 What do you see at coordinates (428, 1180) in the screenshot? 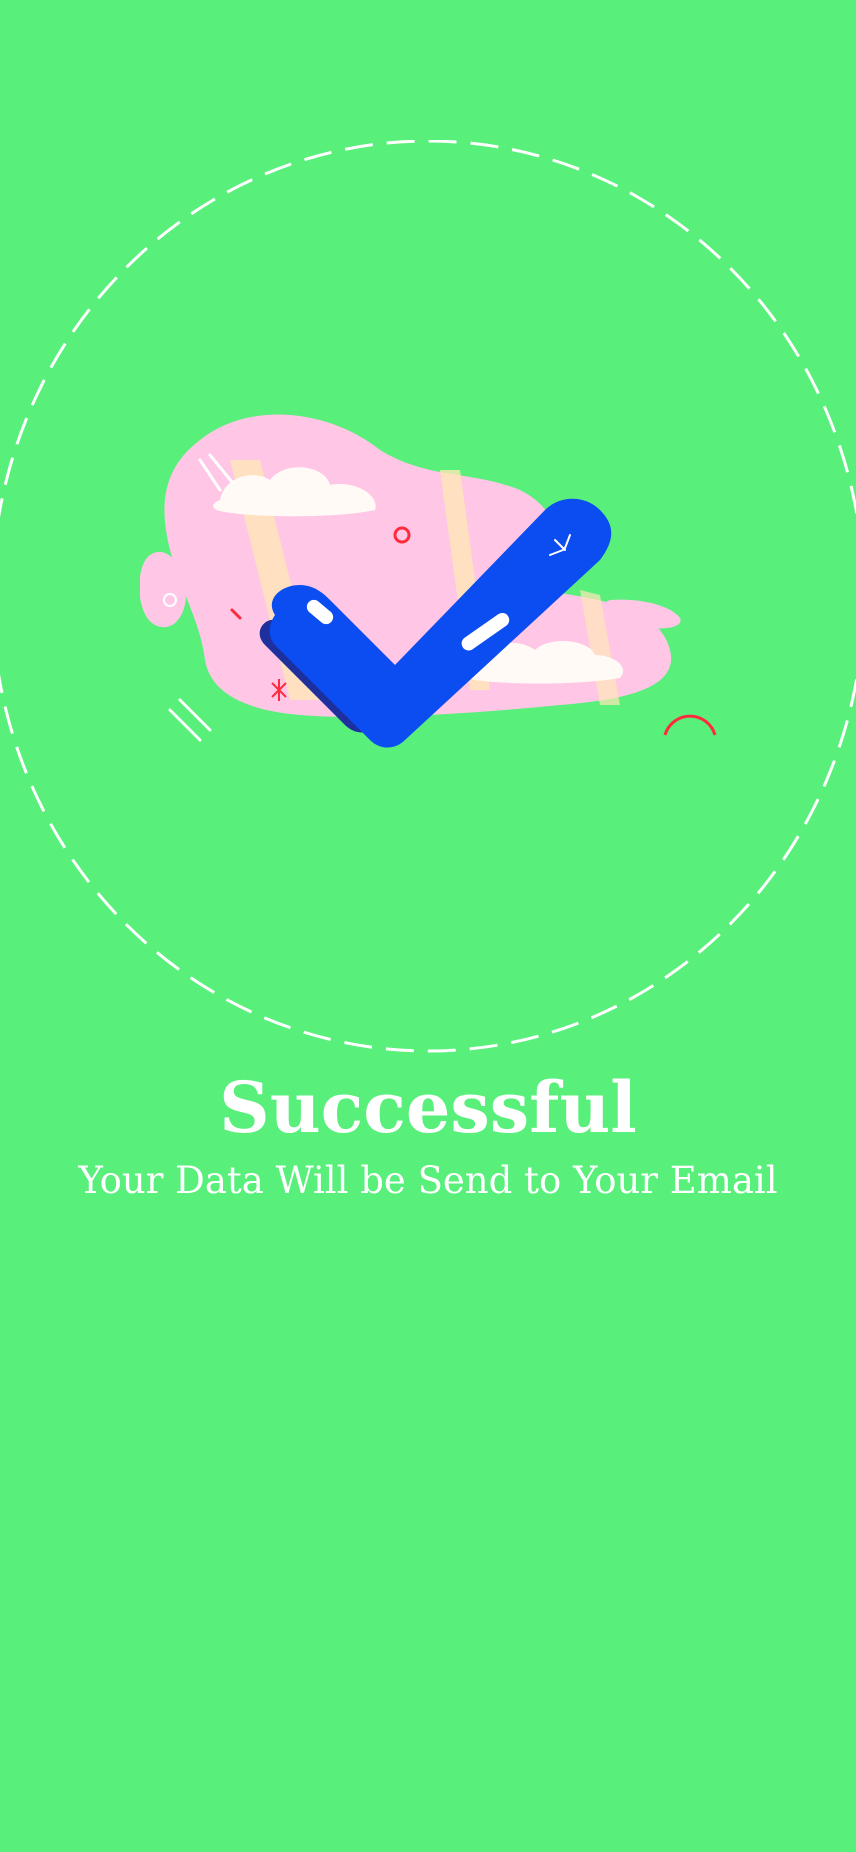
I see `success-message: Your Data Will be Send to Your Email` at bounding box center [428, 1180].